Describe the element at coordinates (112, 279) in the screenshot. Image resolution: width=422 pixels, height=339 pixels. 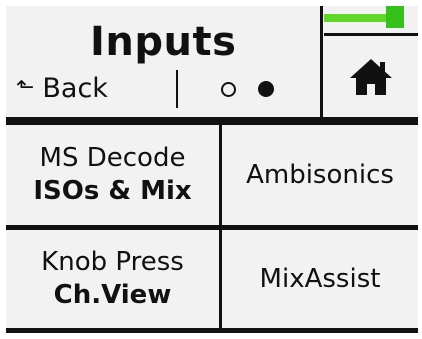
I see `knob-press-button: Knob Press Ch.View` at that location.